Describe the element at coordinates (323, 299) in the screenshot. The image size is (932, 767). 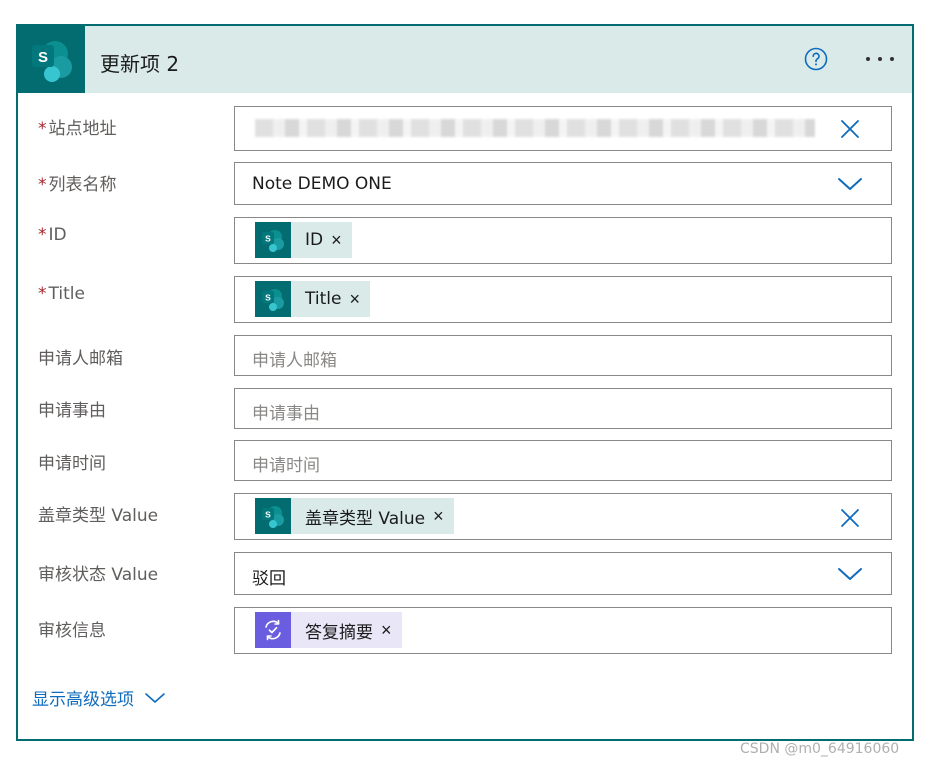
I see `token-label: Title` at that location.